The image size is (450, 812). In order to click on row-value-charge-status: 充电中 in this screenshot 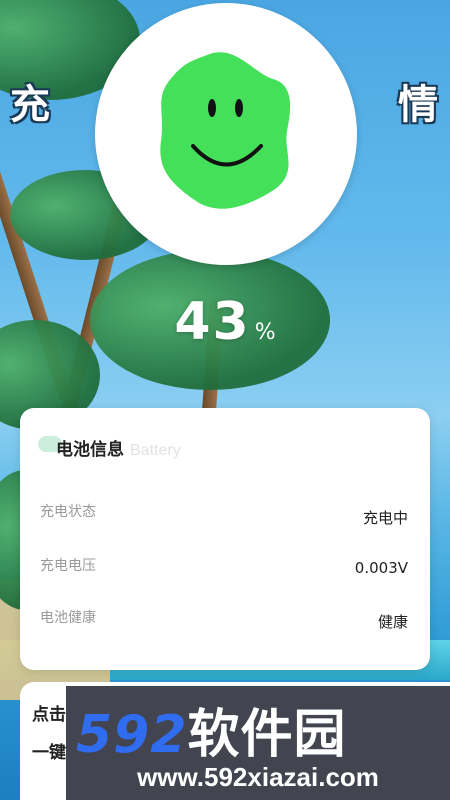, I will do `click(385, 518)`.